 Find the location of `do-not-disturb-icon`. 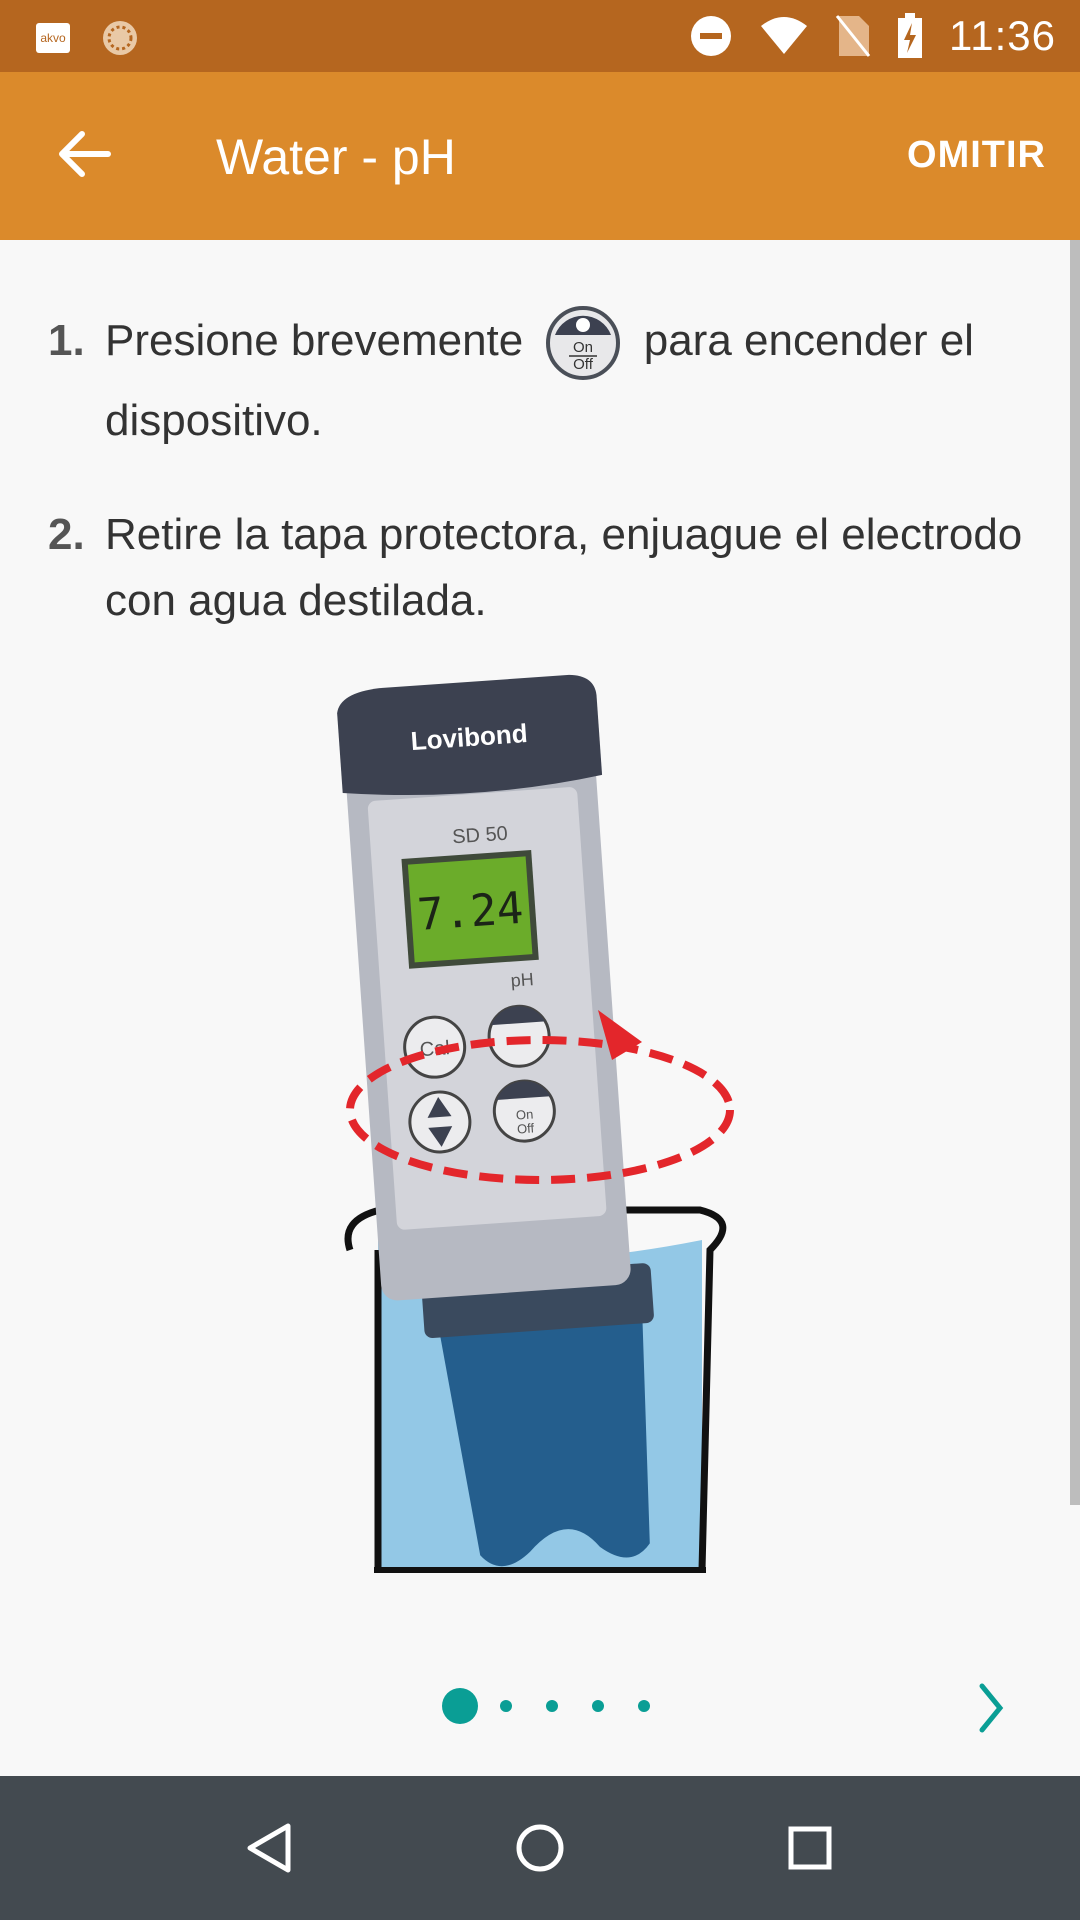

do-not-disturb-icon is located at coordinates (711, 36).